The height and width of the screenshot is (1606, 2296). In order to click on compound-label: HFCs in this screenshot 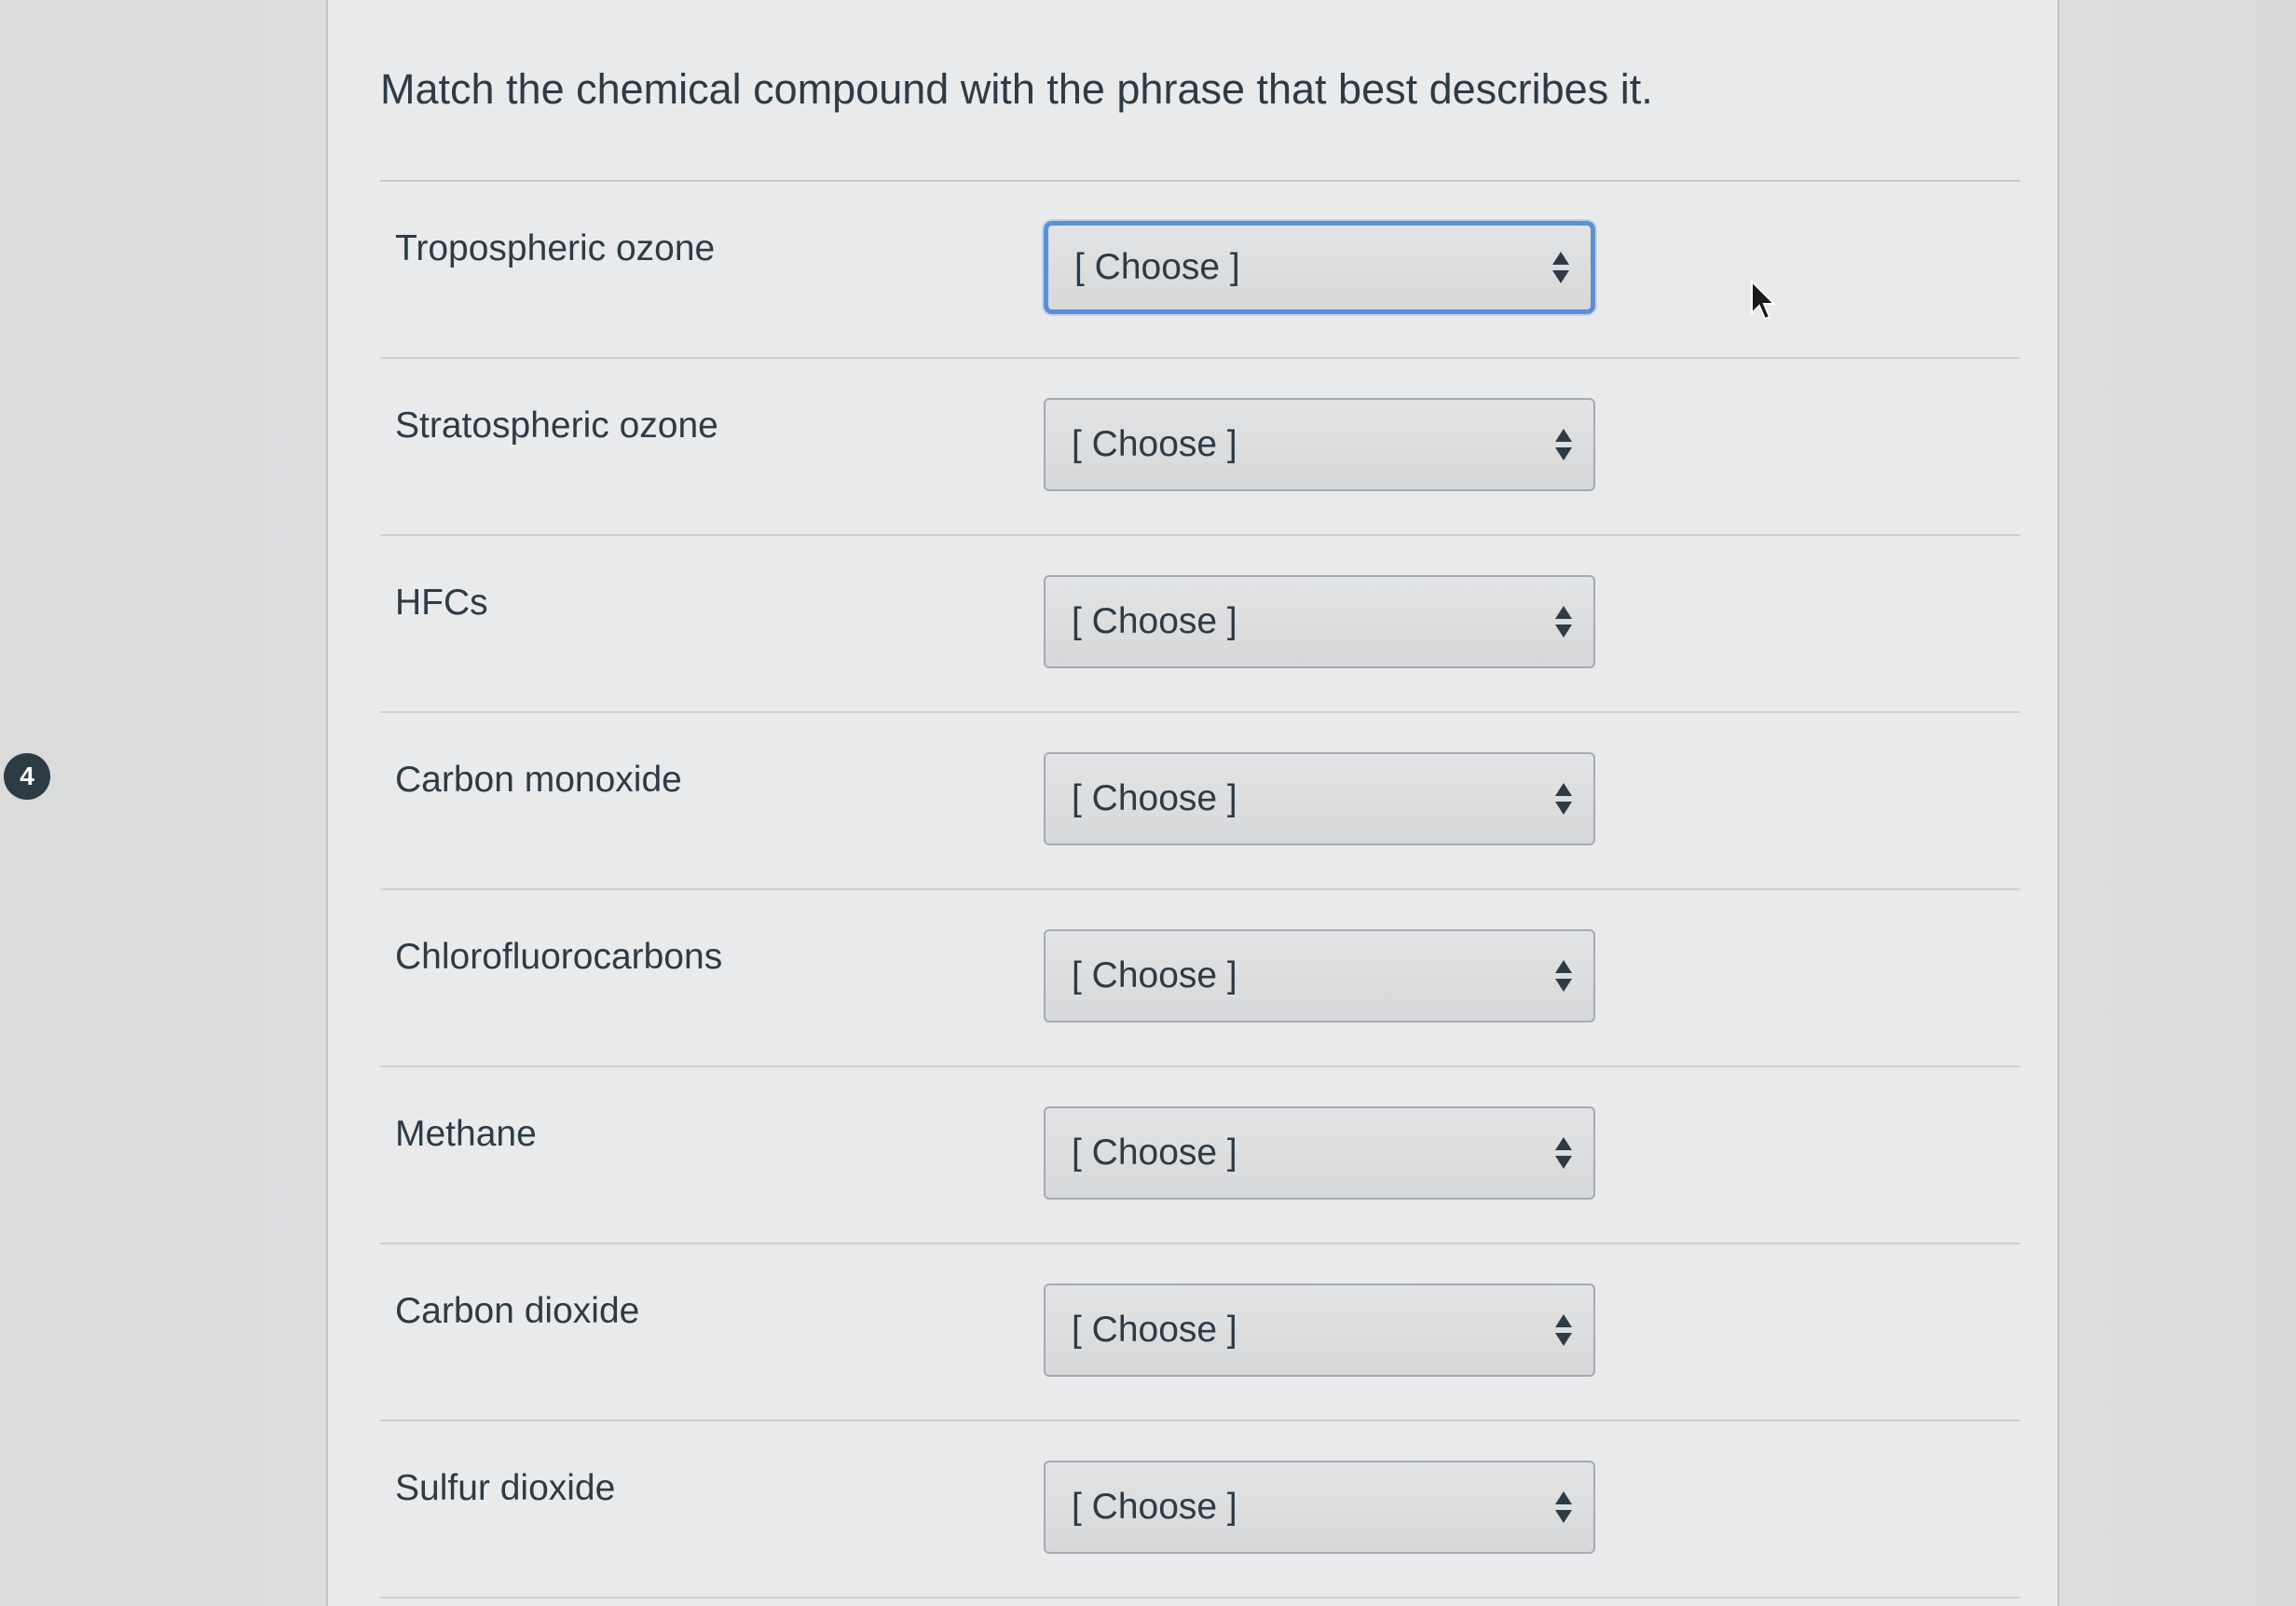, I will do `click(441, 603)`.